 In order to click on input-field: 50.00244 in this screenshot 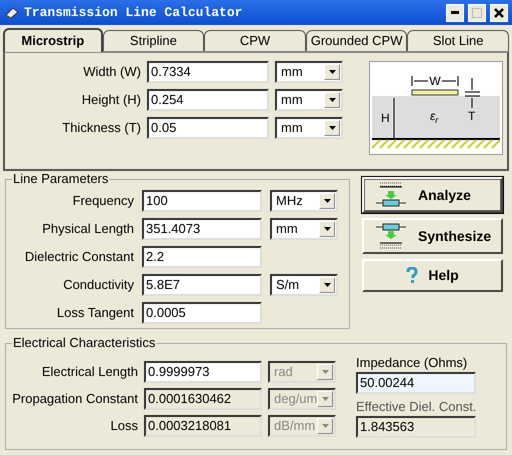, I will do `click(416, 383)`.